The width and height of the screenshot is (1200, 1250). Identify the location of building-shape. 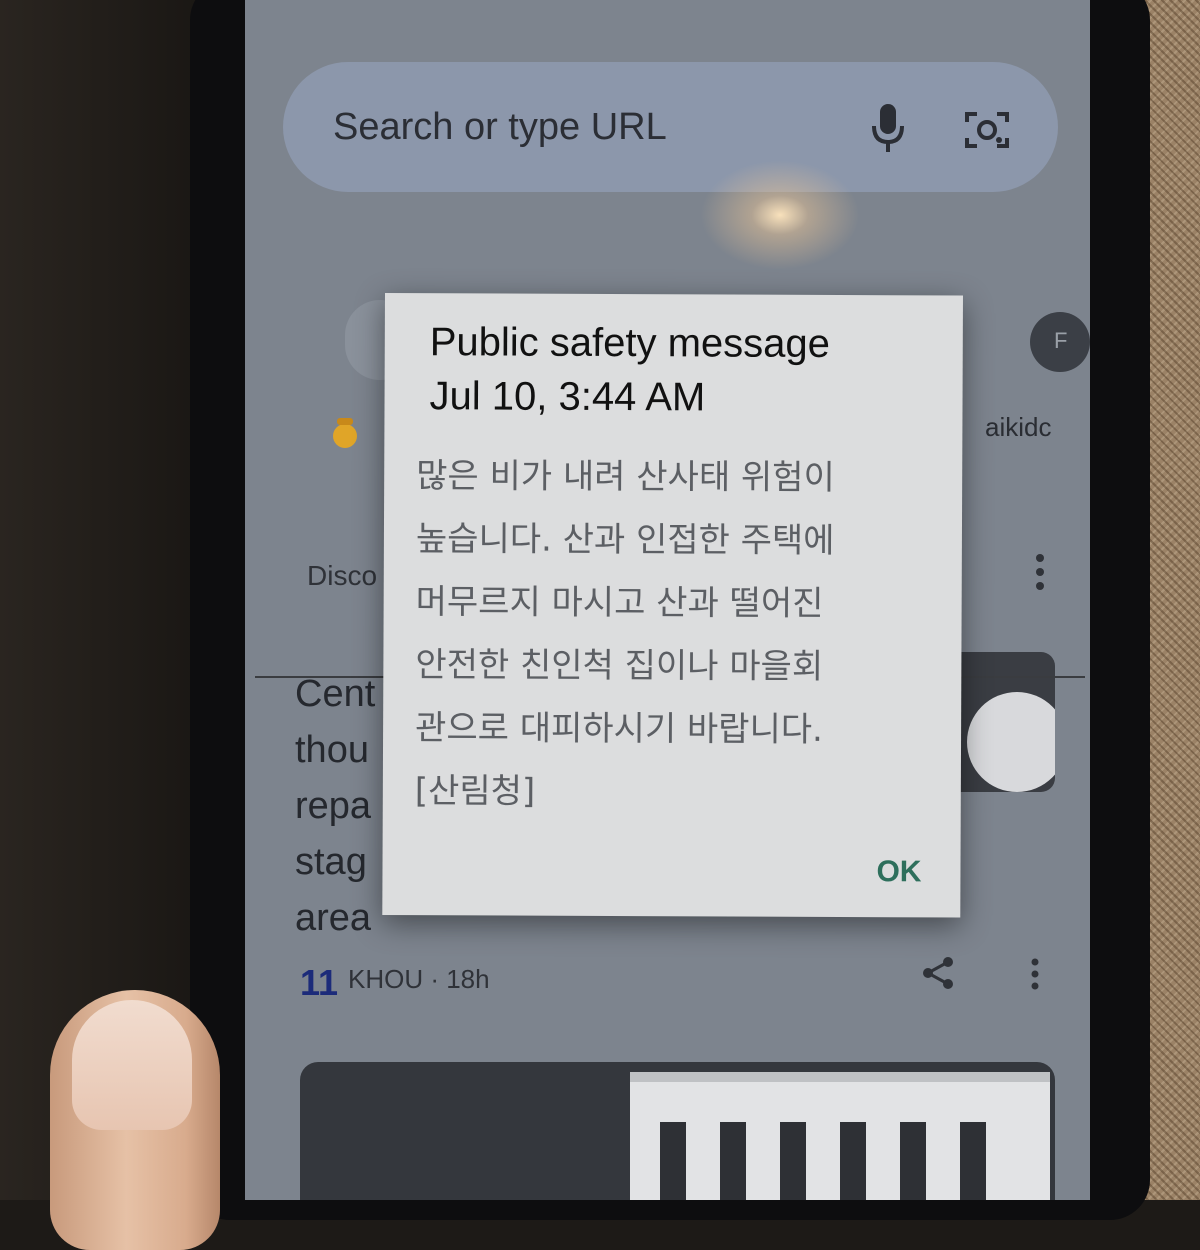
(840, 1141).